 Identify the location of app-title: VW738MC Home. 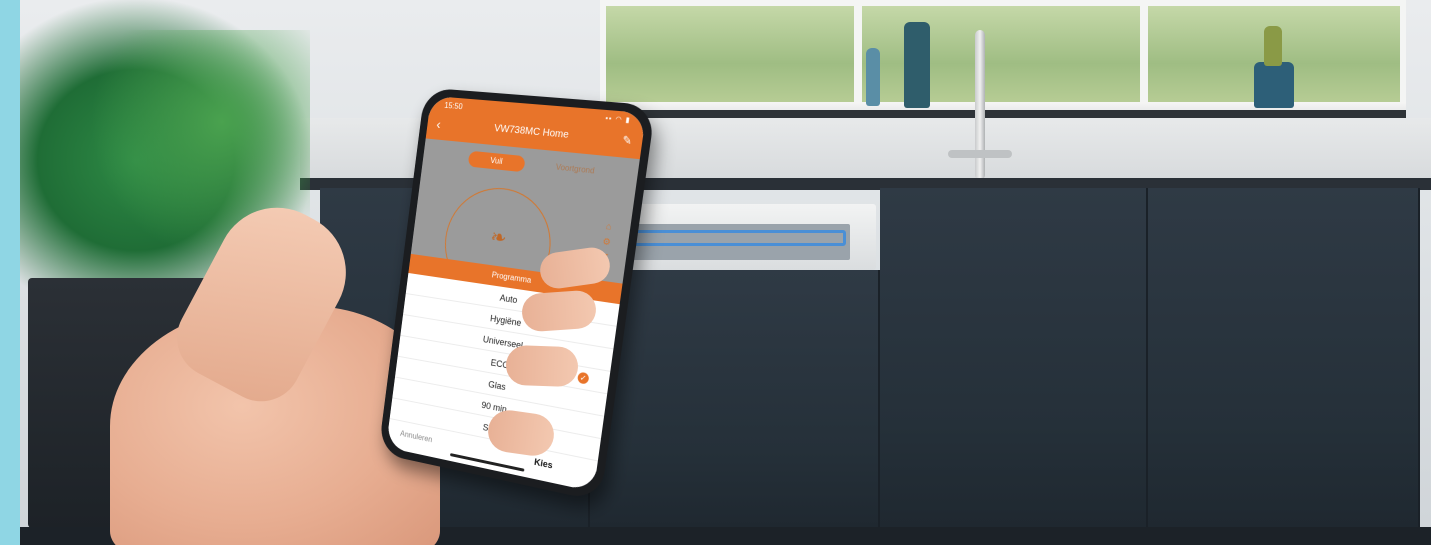
(531, 132).